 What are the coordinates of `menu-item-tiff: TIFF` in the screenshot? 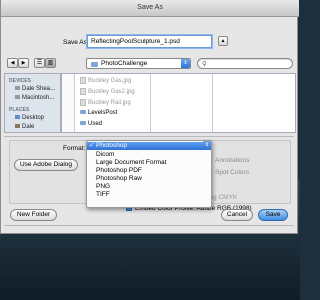 It's located at (149, 195).